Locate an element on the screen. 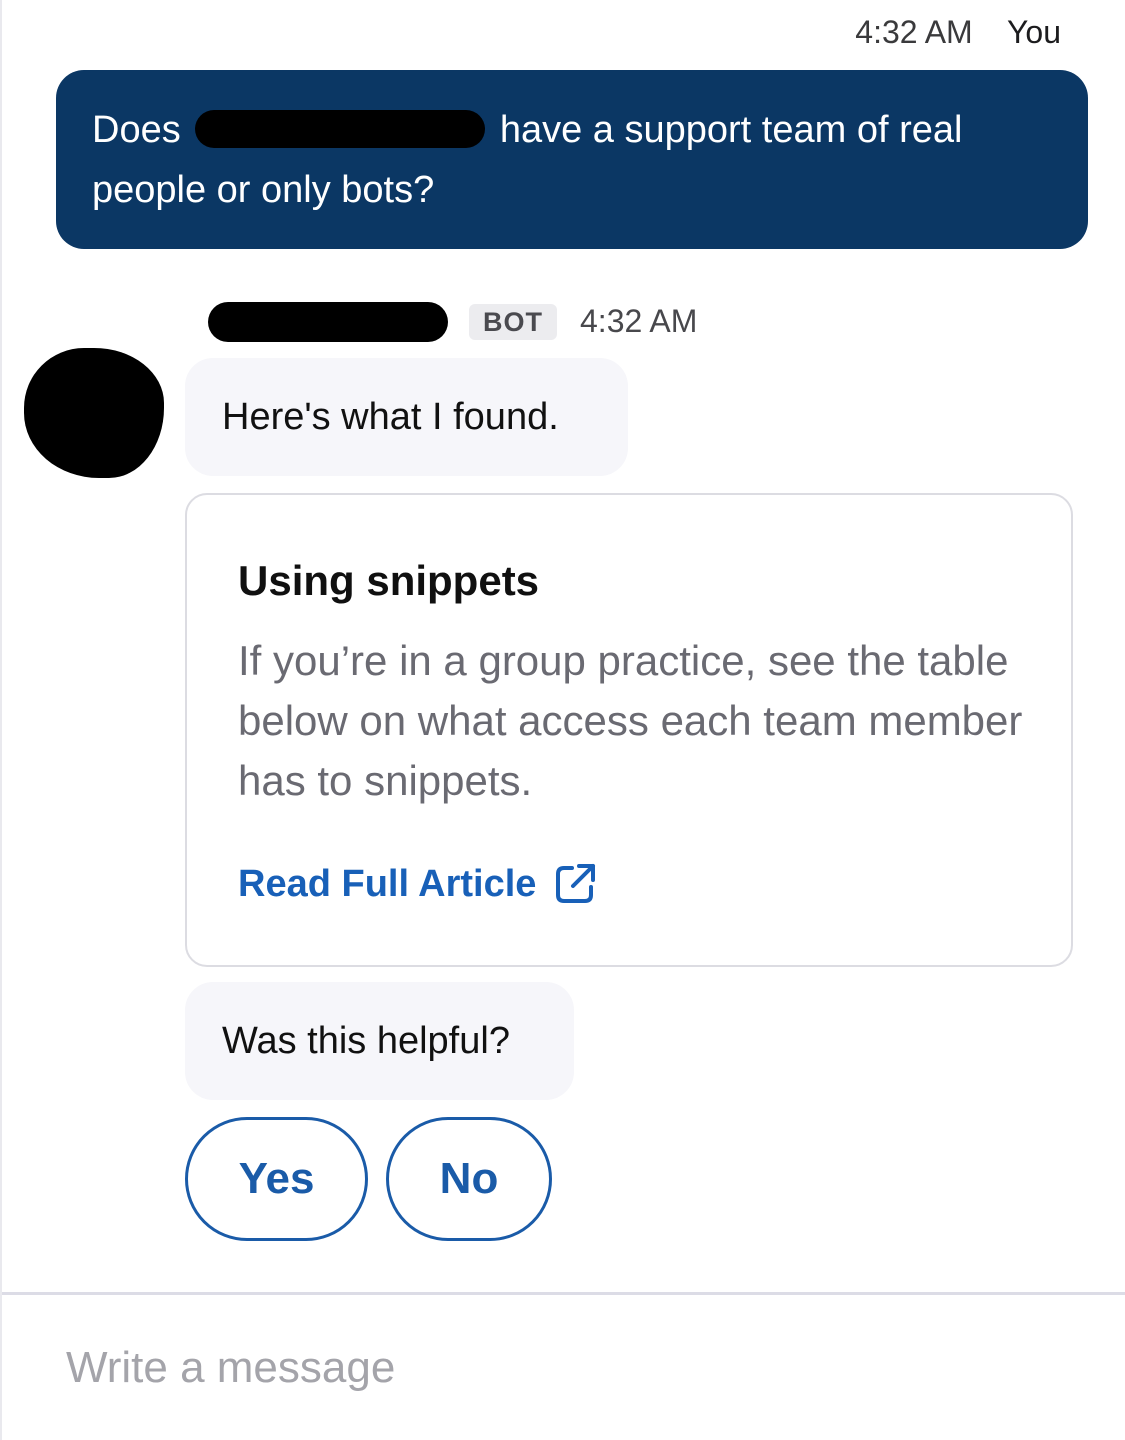 This screenshot has height=1440, width=1125. feedback-yes-button: Yes is located at coordinates (276, 1179).